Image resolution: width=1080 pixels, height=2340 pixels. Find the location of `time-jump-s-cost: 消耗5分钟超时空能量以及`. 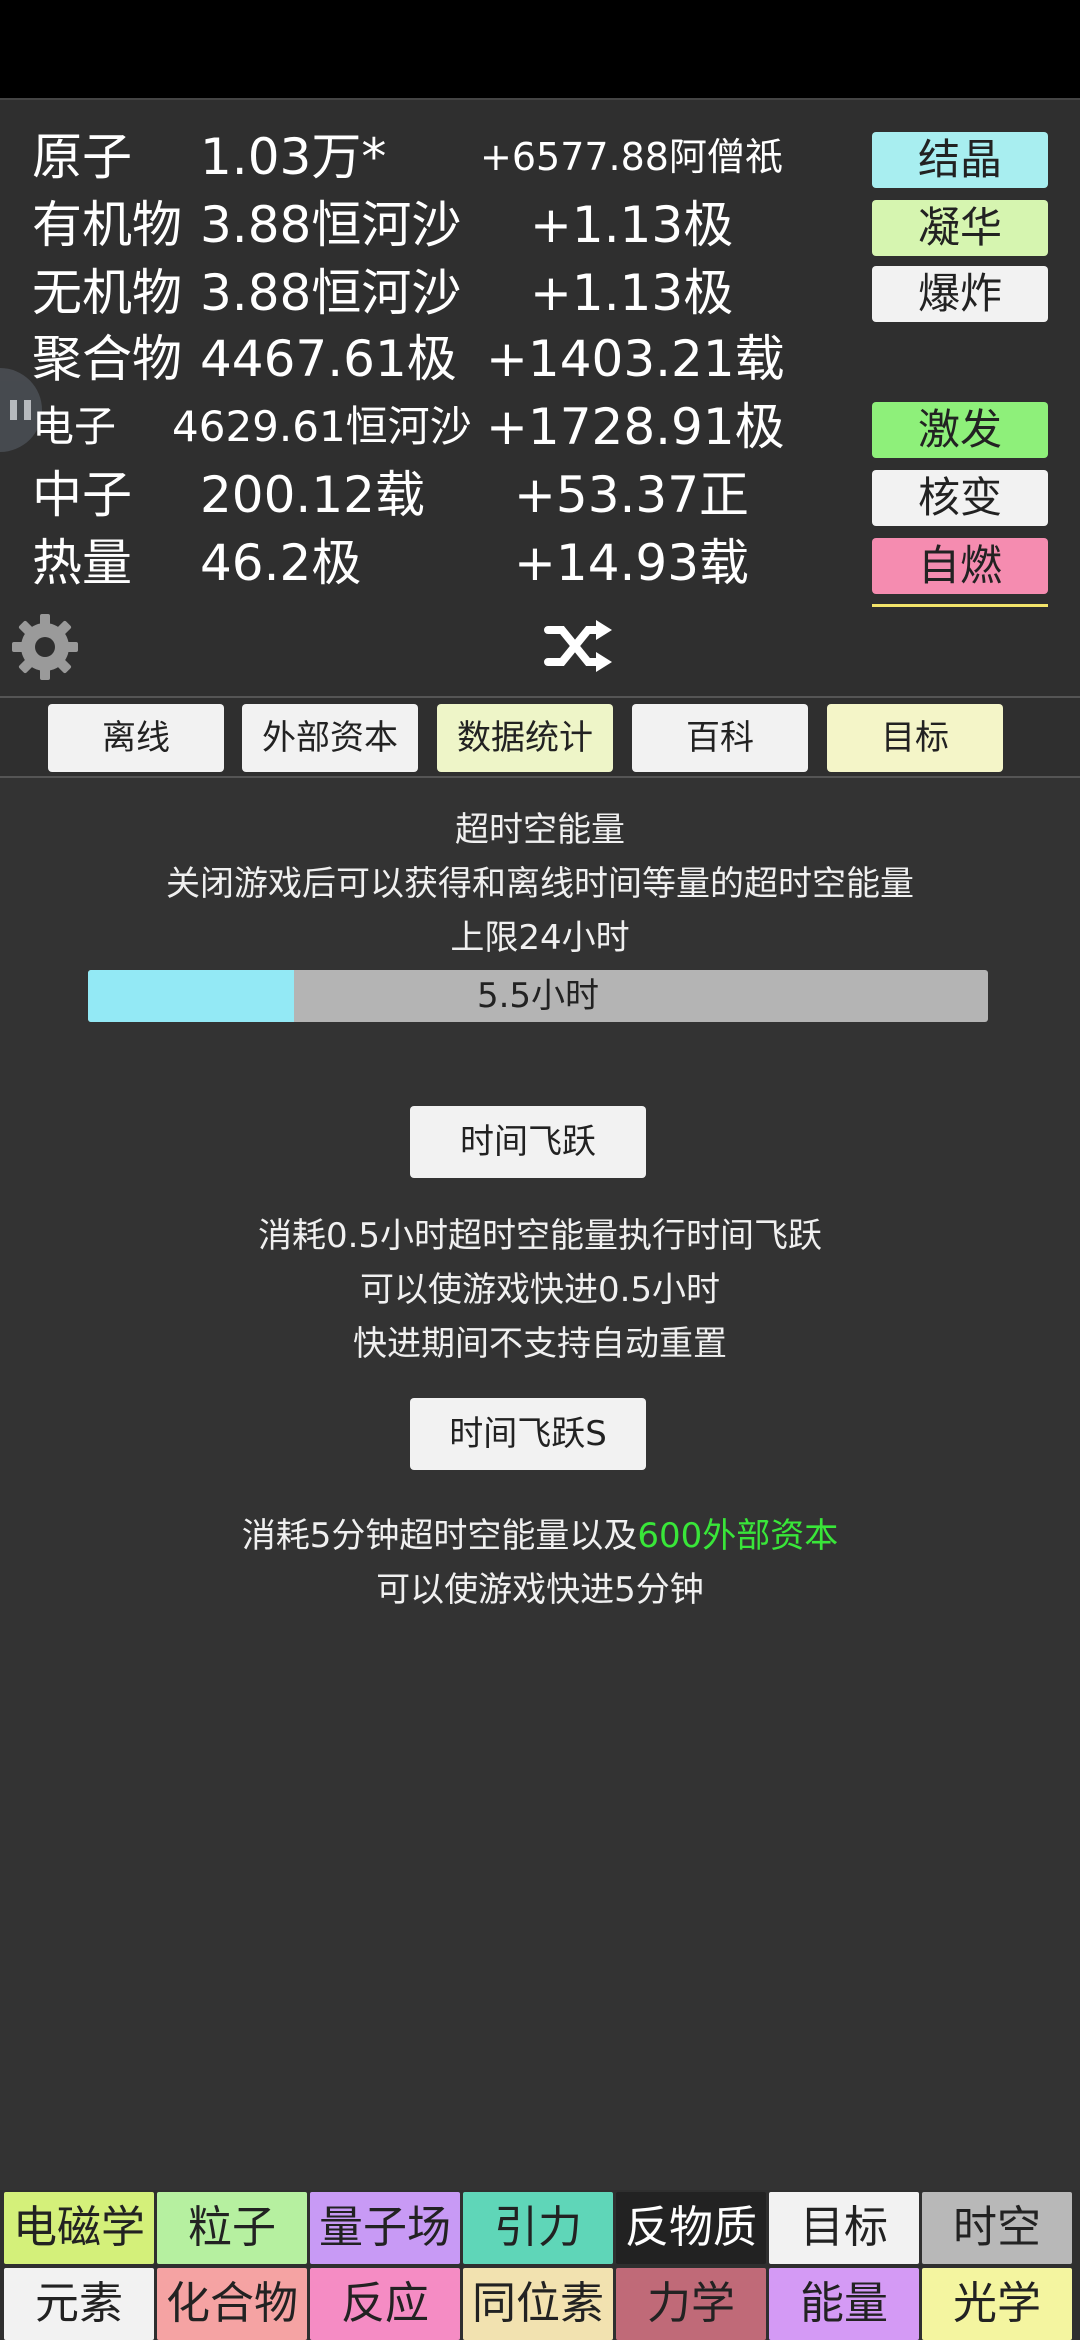

time-jump-s-cost: 消耗5分钟超时空能量以及 is located at coordinates (439, 1536).